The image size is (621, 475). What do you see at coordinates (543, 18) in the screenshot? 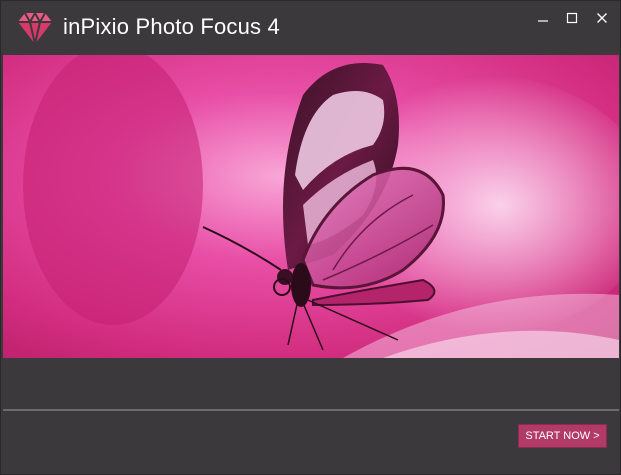
I see `minimize-button` at bounding box center [543, 18].